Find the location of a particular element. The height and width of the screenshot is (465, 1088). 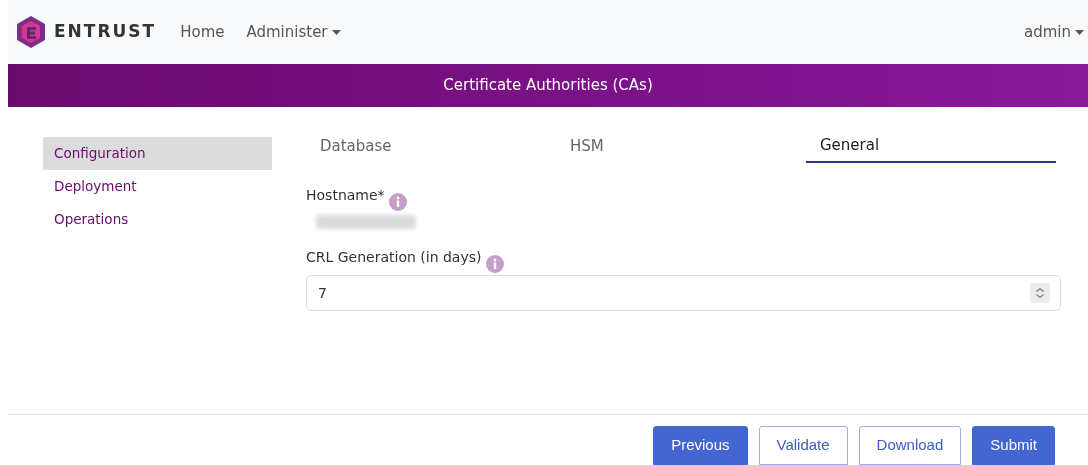

brand-name: ENTRUST is located at coordinates (105, 32).